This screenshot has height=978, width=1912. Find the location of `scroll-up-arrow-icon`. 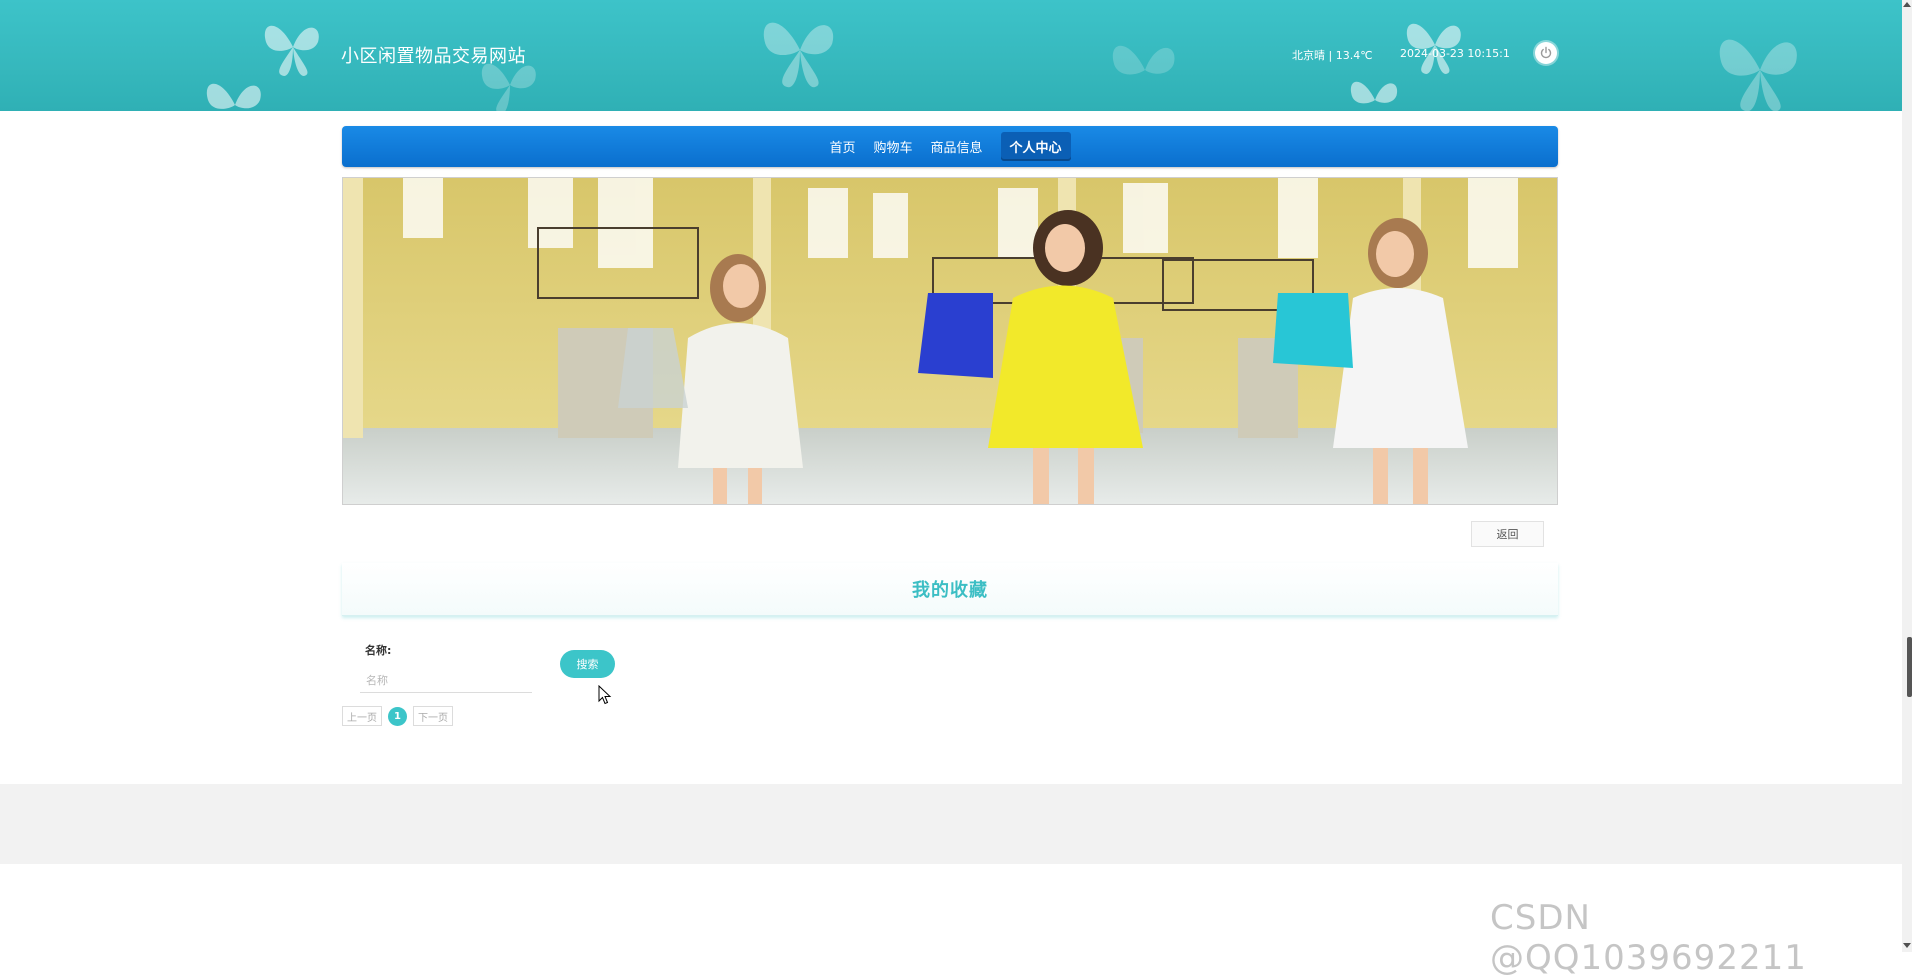

scroll-up-arrow-icon is located at coordinates (1907, 4).